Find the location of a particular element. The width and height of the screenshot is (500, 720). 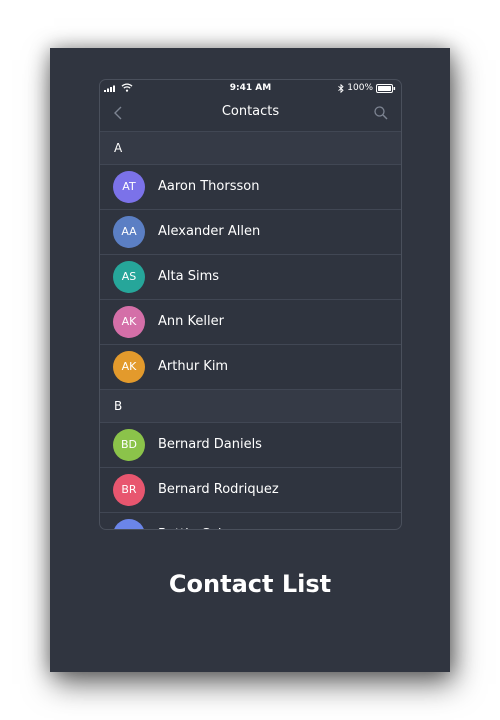

contact-name: Bernard Rodriquez is located at coordinates (218, 489).